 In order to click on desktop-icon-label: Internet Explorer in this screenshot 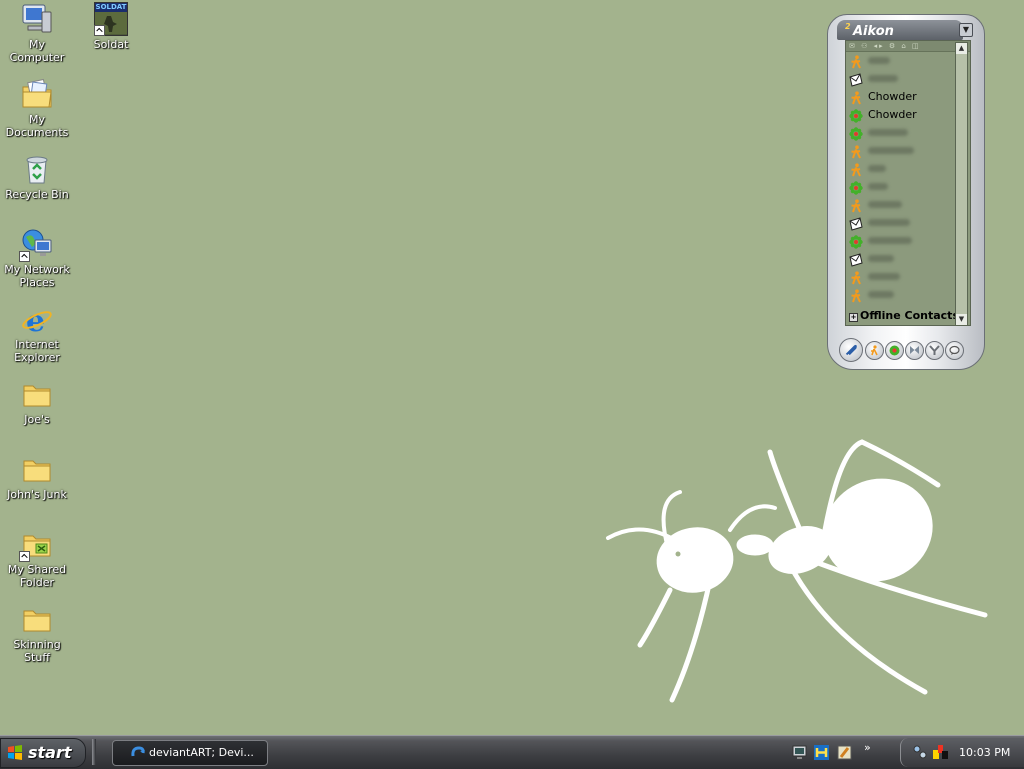, I will do `click(37, 351)`.